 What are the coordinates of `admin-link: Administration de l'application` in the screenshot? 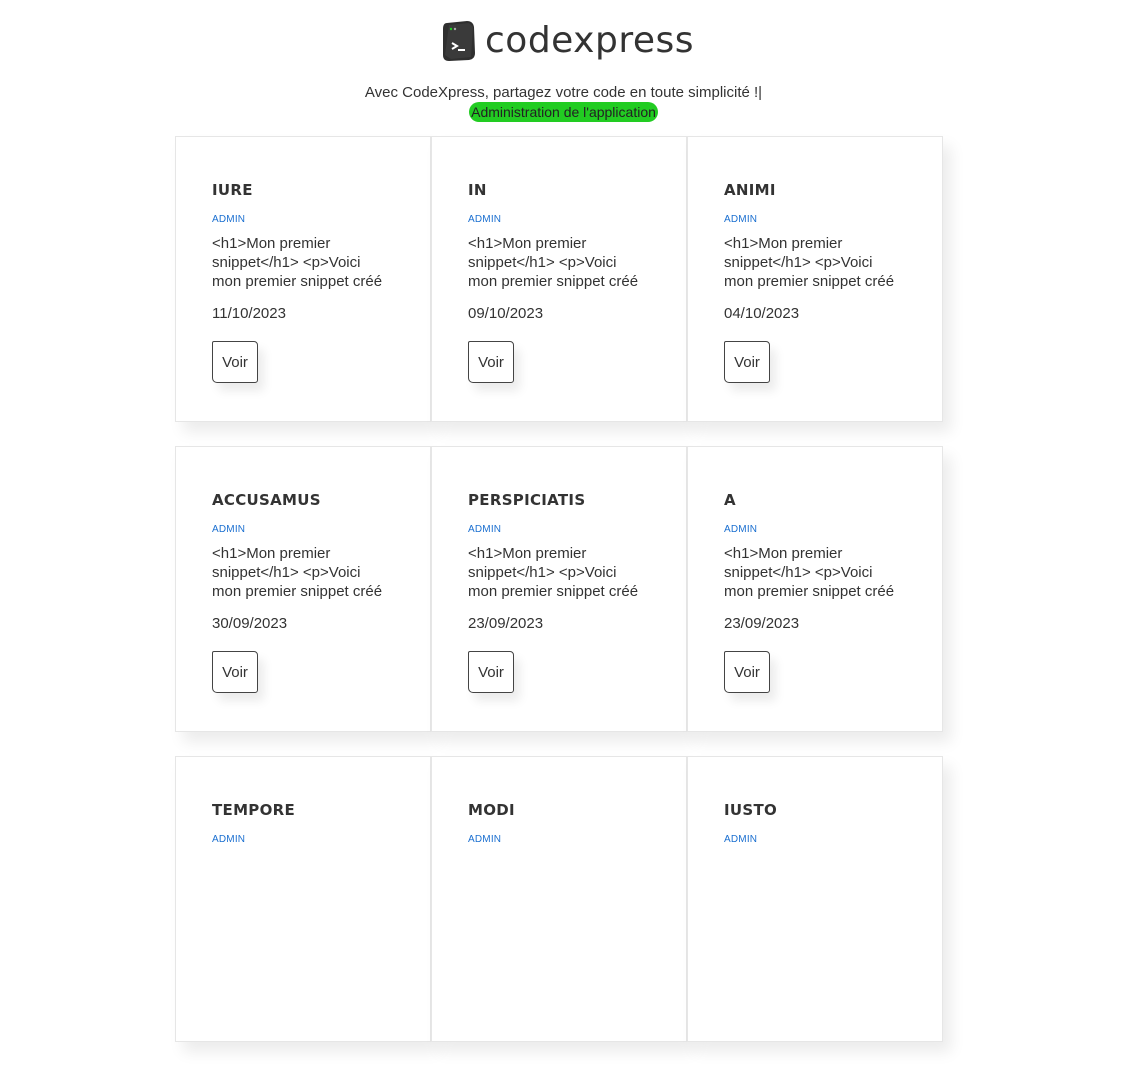 It's located at (563, 112).